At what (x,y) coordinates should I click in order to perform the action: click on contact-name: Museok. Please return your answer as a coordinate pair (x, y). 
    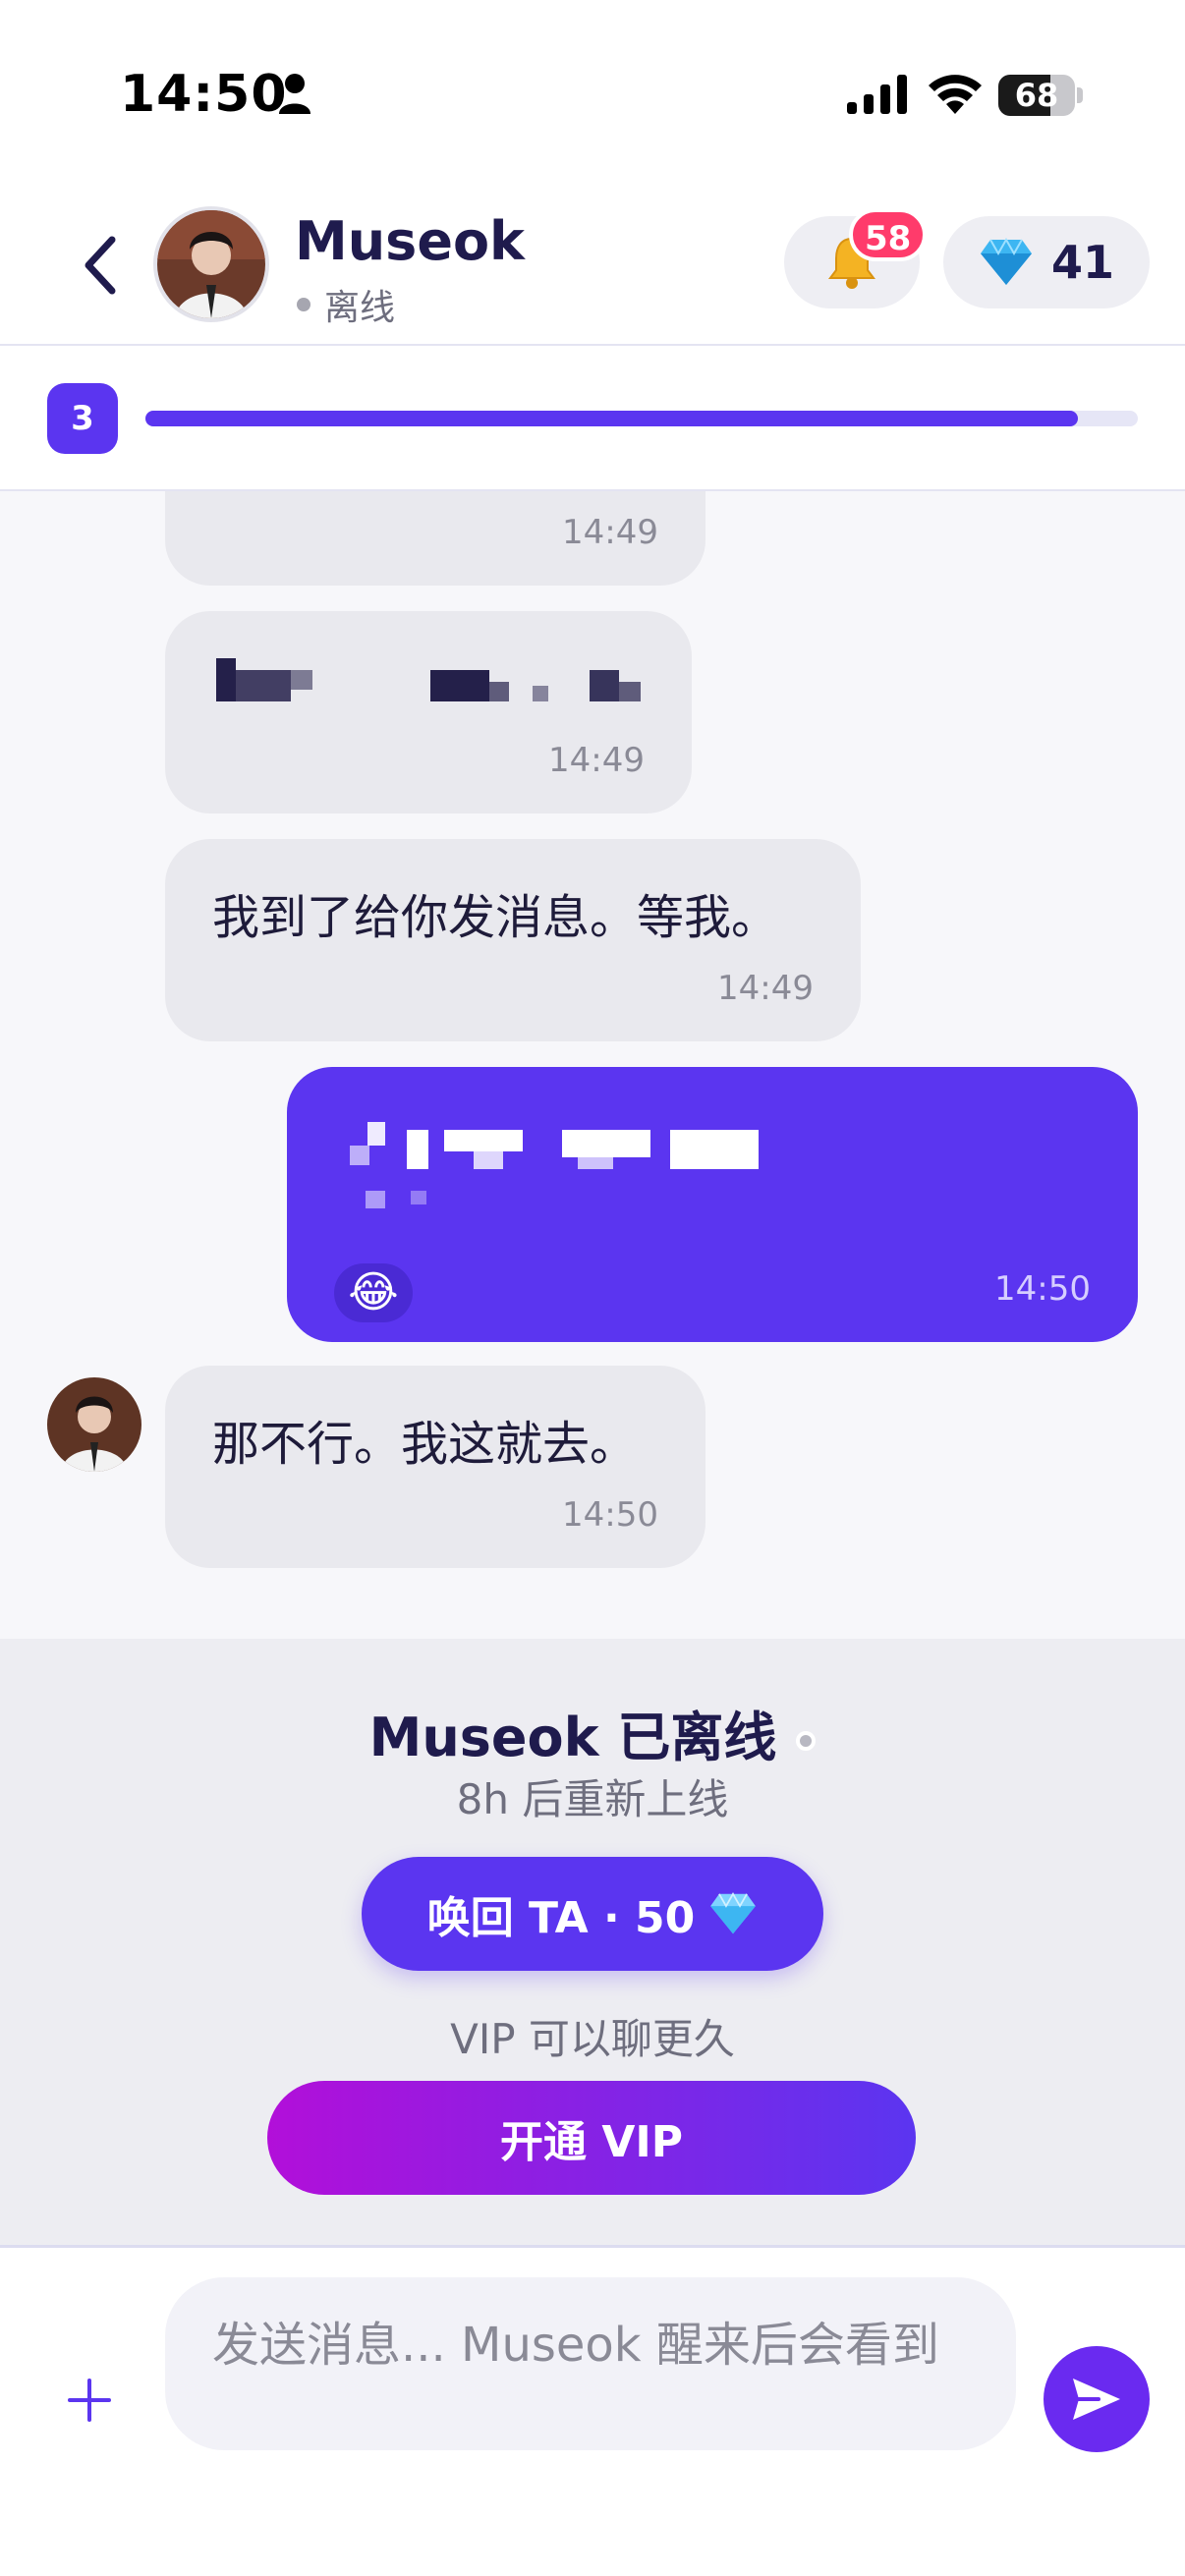
    Looking at the image, I should click on (410, 241).